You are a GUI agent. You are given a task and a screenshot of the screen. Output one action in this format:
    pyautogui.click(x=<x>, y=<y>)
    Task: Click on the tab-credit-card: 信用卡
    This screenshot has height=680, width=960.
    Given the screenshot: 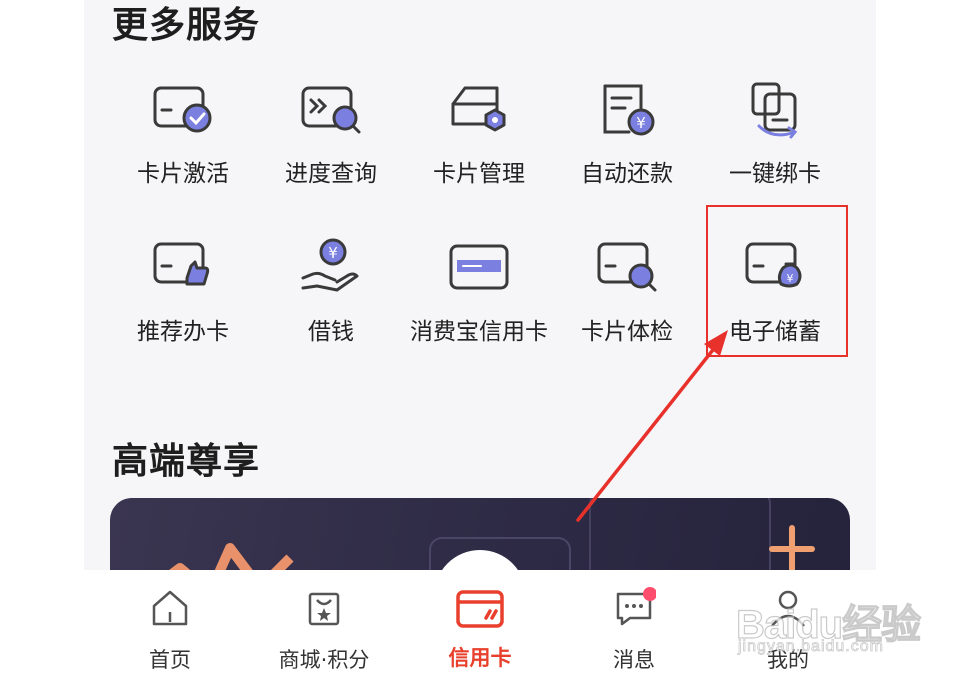 What is the action you would take?
    pyautogui.click(x=480, y=630)
    